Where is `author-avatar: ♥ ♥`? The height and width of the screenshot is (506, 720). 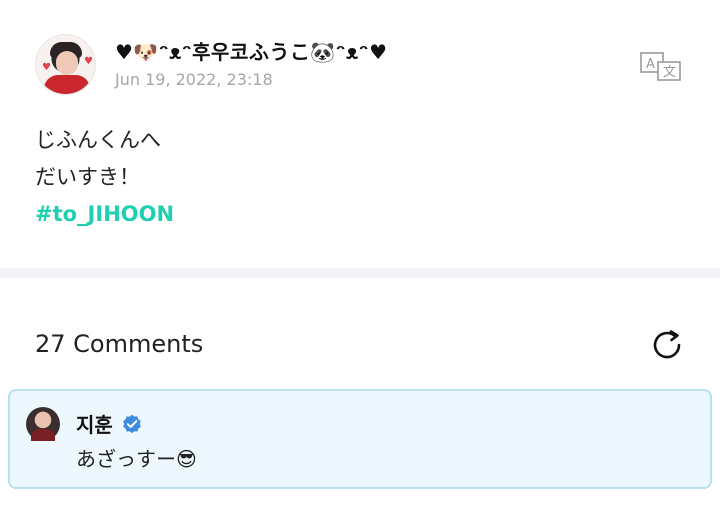 author-avatar: ♥ ♥ is located at coordinates (65, 64).